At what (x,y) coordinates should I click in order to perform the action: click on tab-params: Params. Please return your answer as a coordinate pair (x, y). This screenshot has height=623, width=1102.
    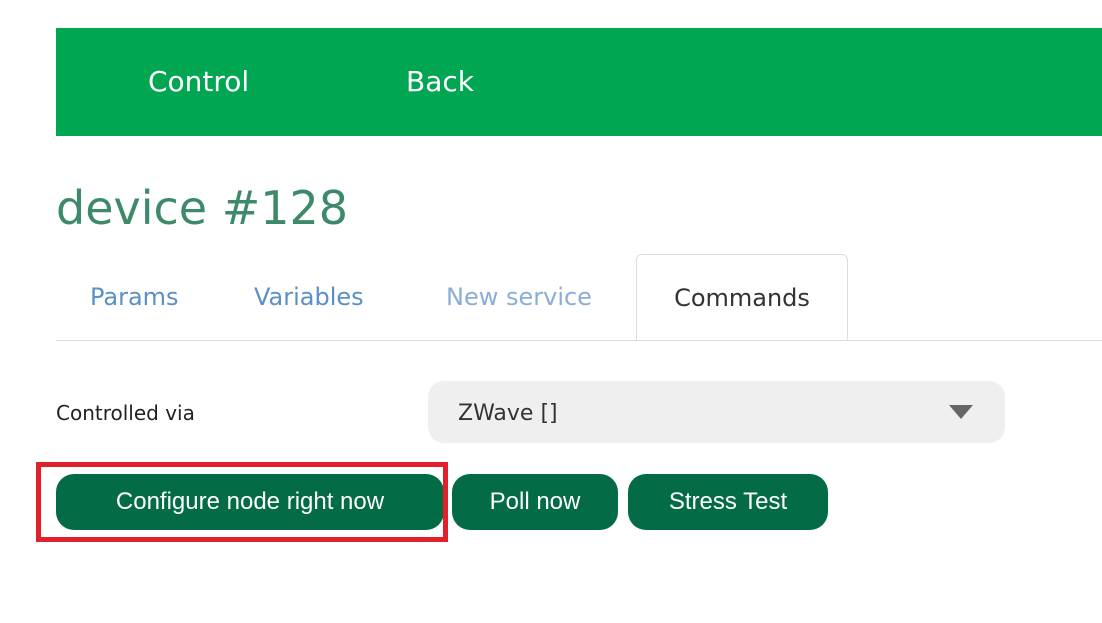
    Looking at the image, I should click on (134, 297).